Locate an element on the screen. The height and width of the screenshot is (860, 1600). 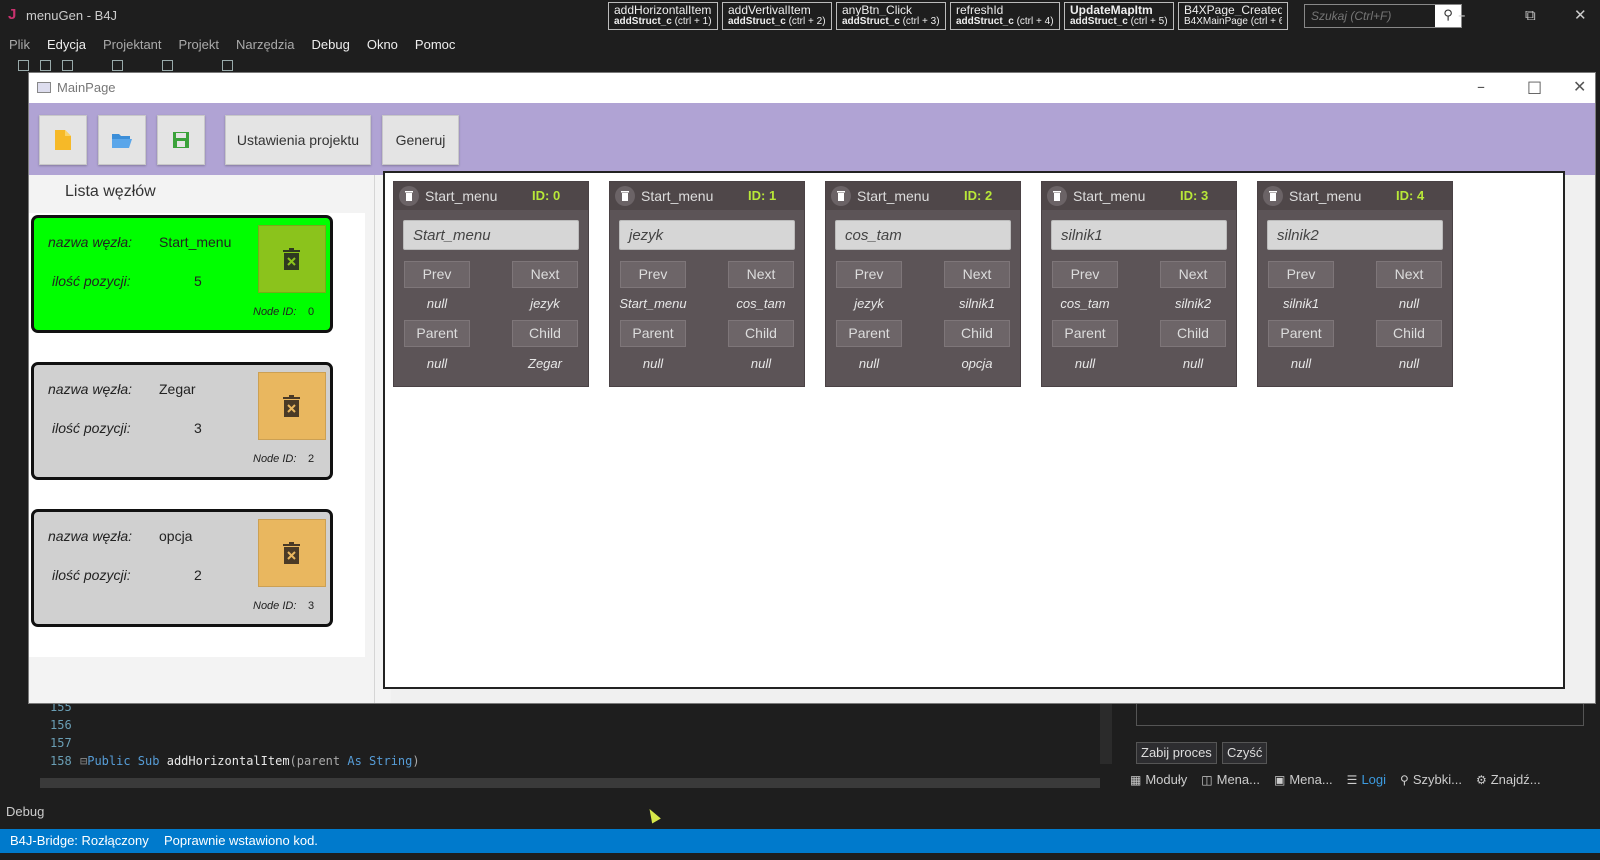
next-value: cos_tam is located at coordinates (761, 303).